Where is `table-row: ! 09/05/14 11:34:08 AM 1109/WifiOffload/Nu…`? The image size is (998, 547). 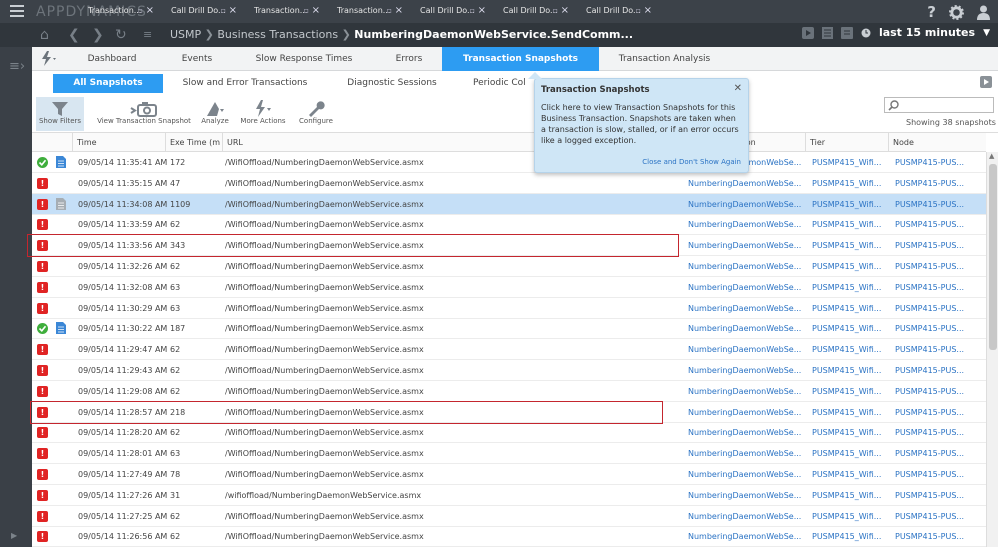
table-row: ! 09/05/14 11:34:08 AM 1109/WifiOffload/Nu… is located at coordinates (509, 204).